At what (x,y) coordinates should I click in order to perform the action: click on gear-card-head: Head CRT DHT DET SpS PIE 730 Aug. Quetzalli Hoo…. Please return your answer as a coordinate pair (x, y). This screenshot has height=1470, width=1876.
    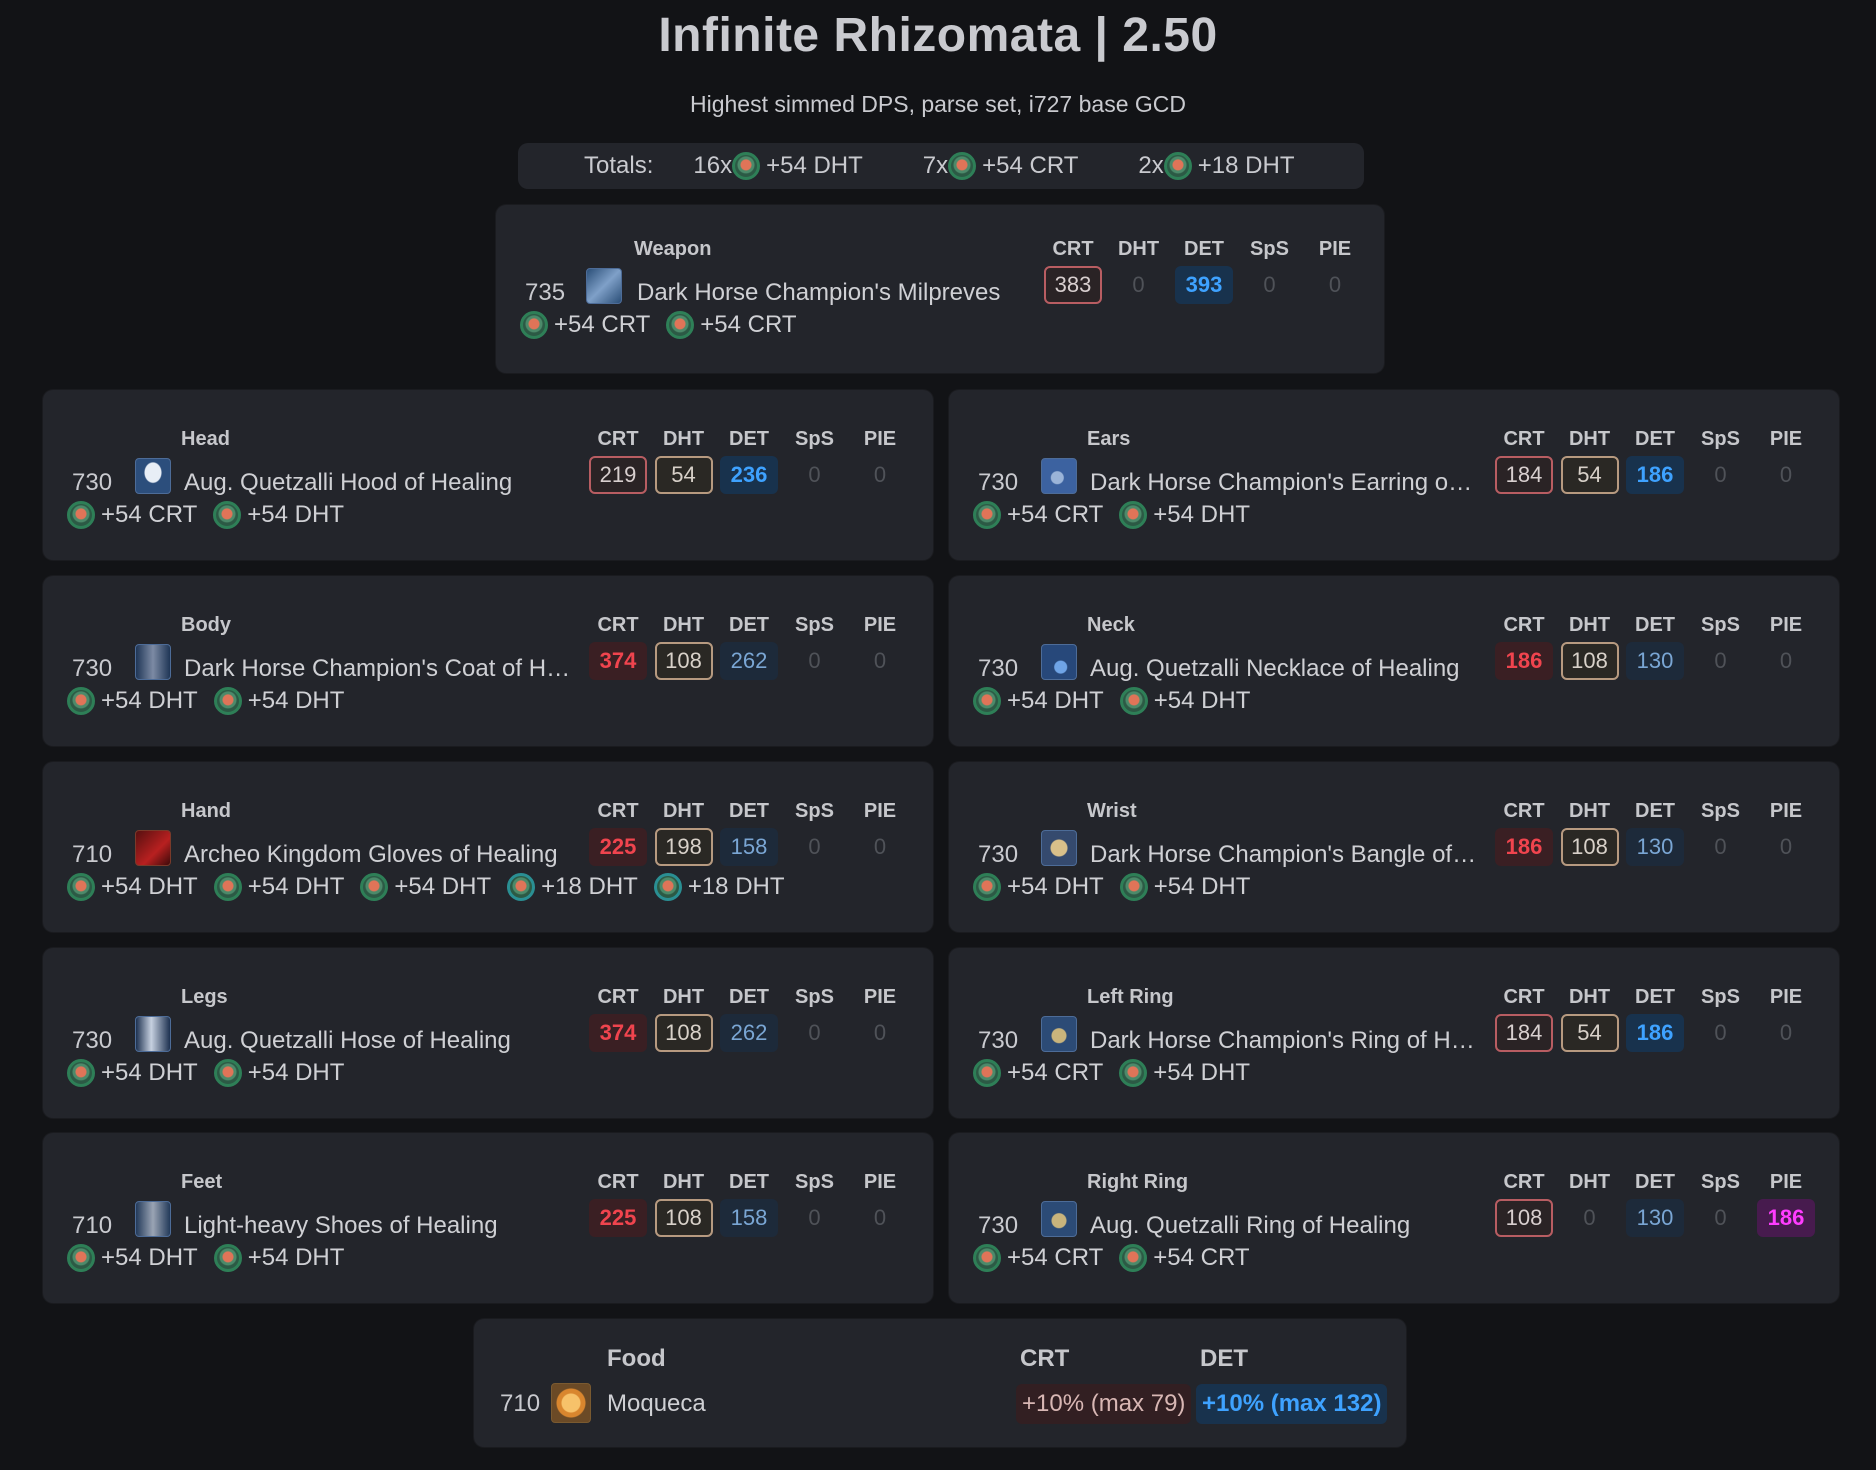
    Looking at the image, I should click on (488, 475).